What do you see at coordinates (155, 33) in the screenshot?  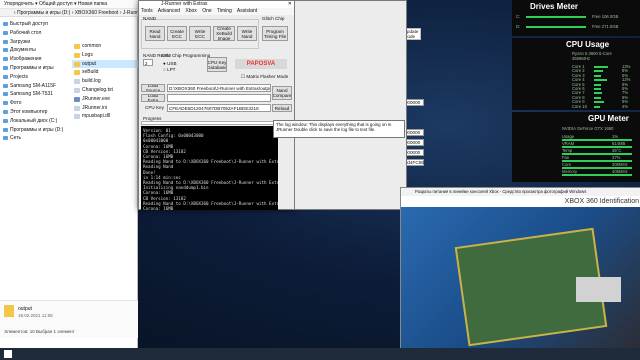 I see `read-nand-button: Read Nand` at bounding box center [155, 33].